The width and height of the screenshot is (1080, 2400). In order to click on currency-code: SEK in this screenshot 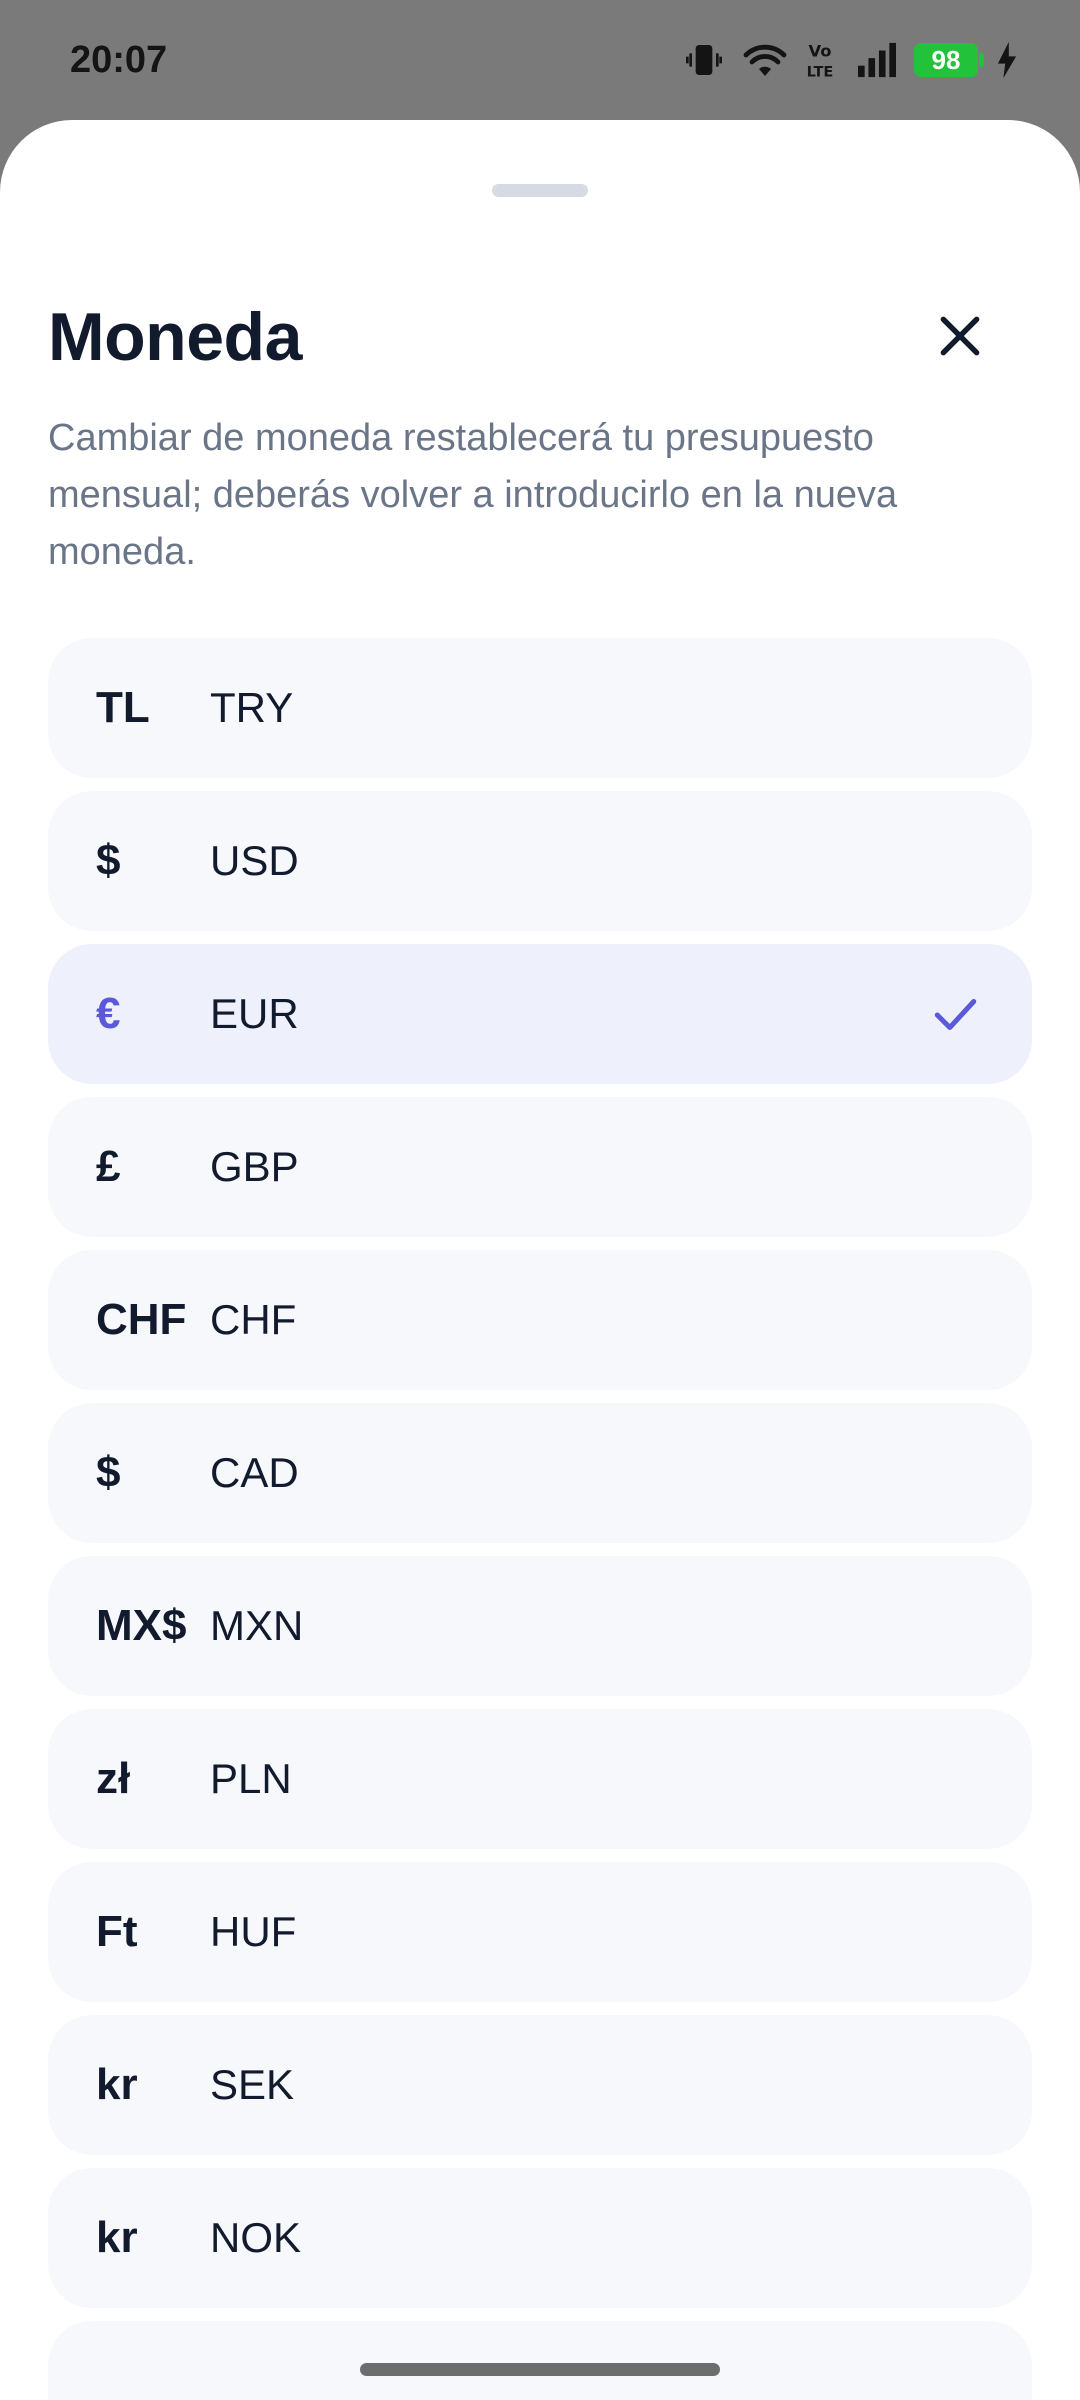, I will do `click(252, 2084)`.